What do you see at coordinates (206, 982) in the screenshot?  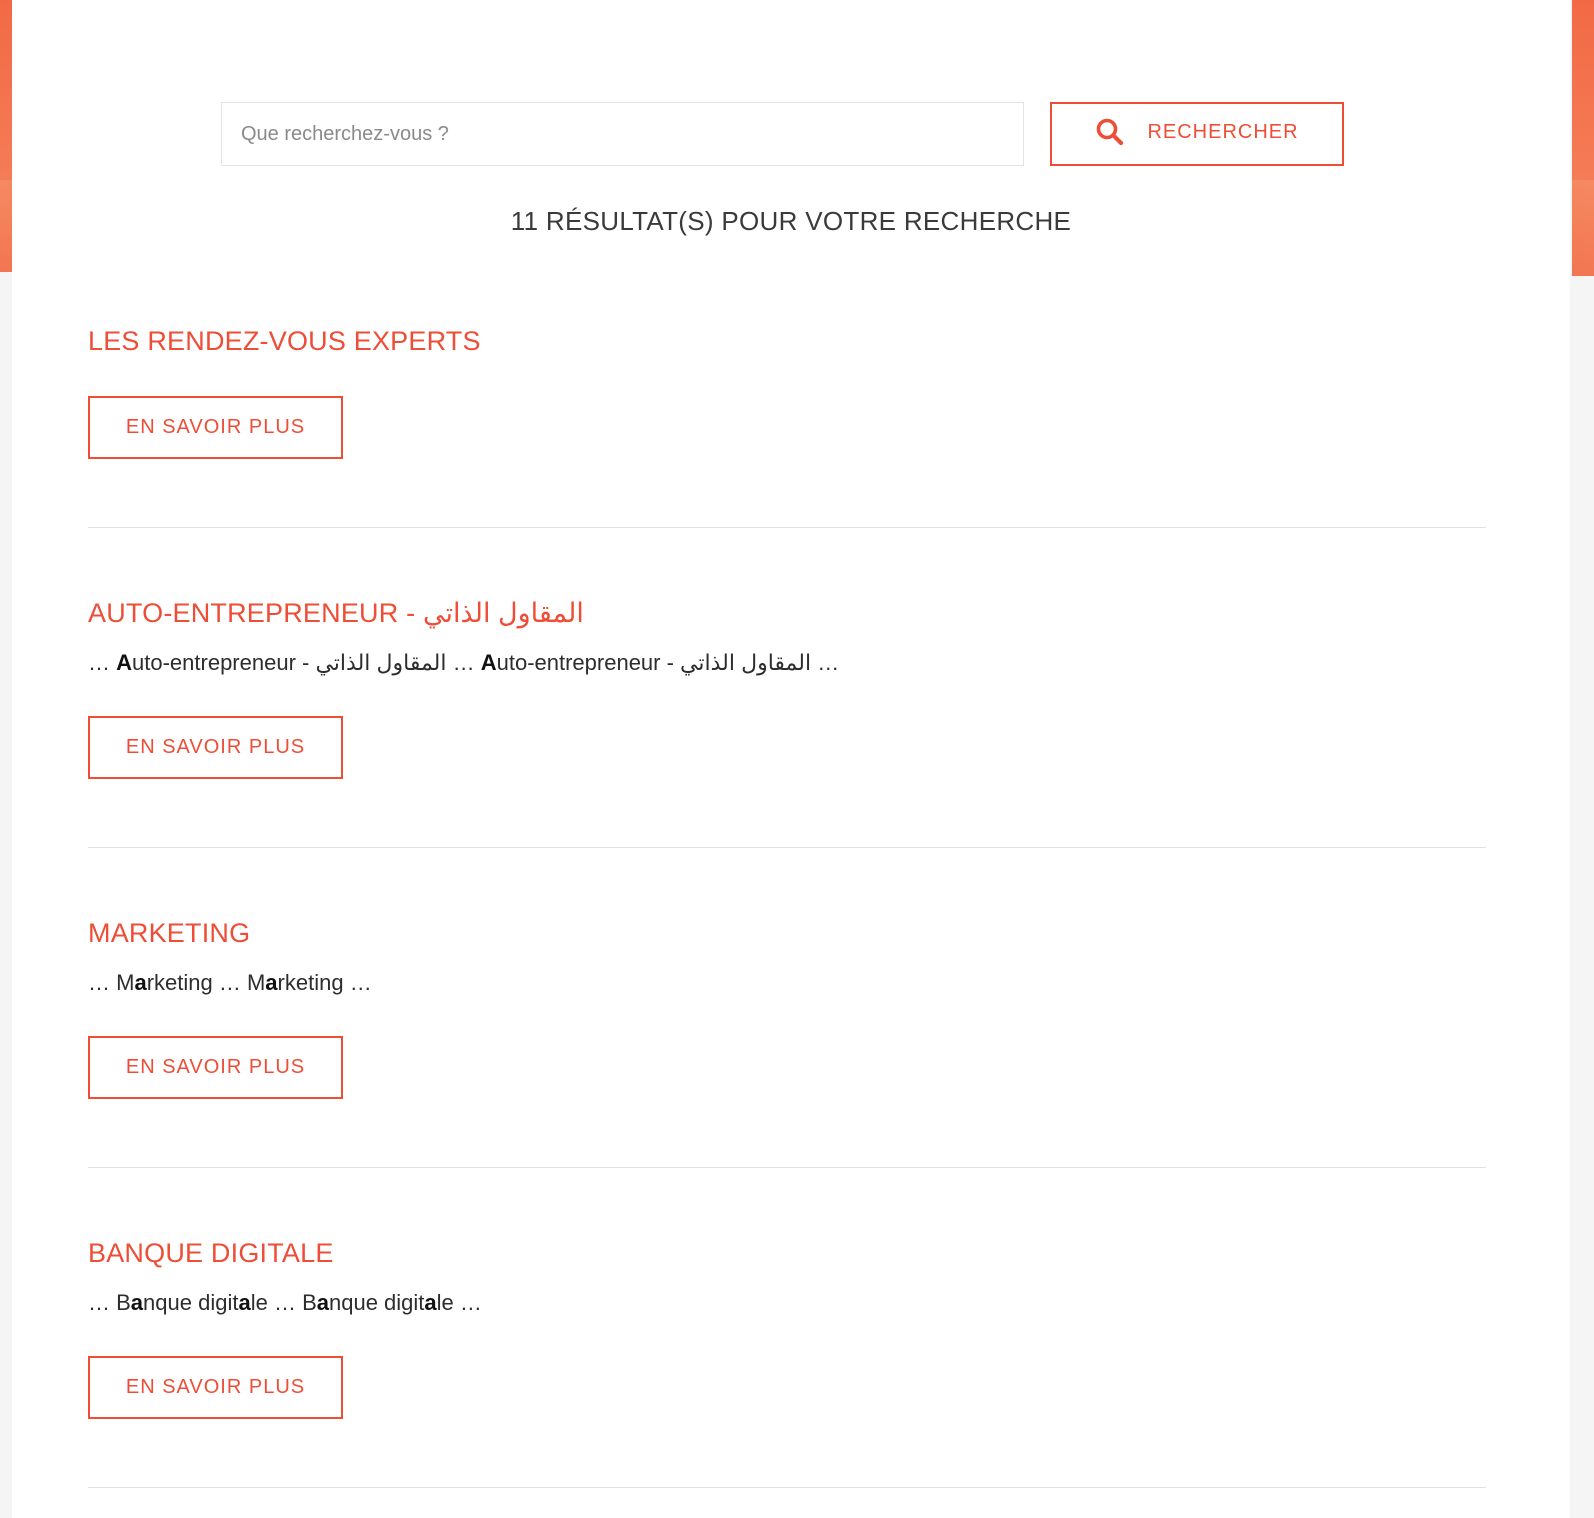 I see `snippet-text: rketing … M` at bounding box center [206, 982].